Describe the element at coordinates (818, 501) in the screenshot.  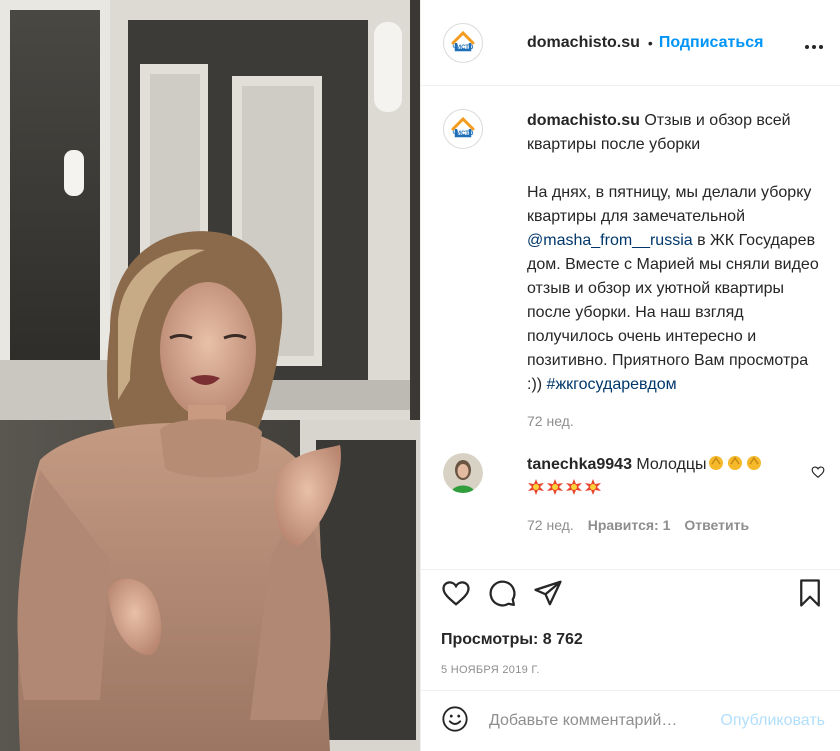
I see `comment-like-heart-icon` at that location.